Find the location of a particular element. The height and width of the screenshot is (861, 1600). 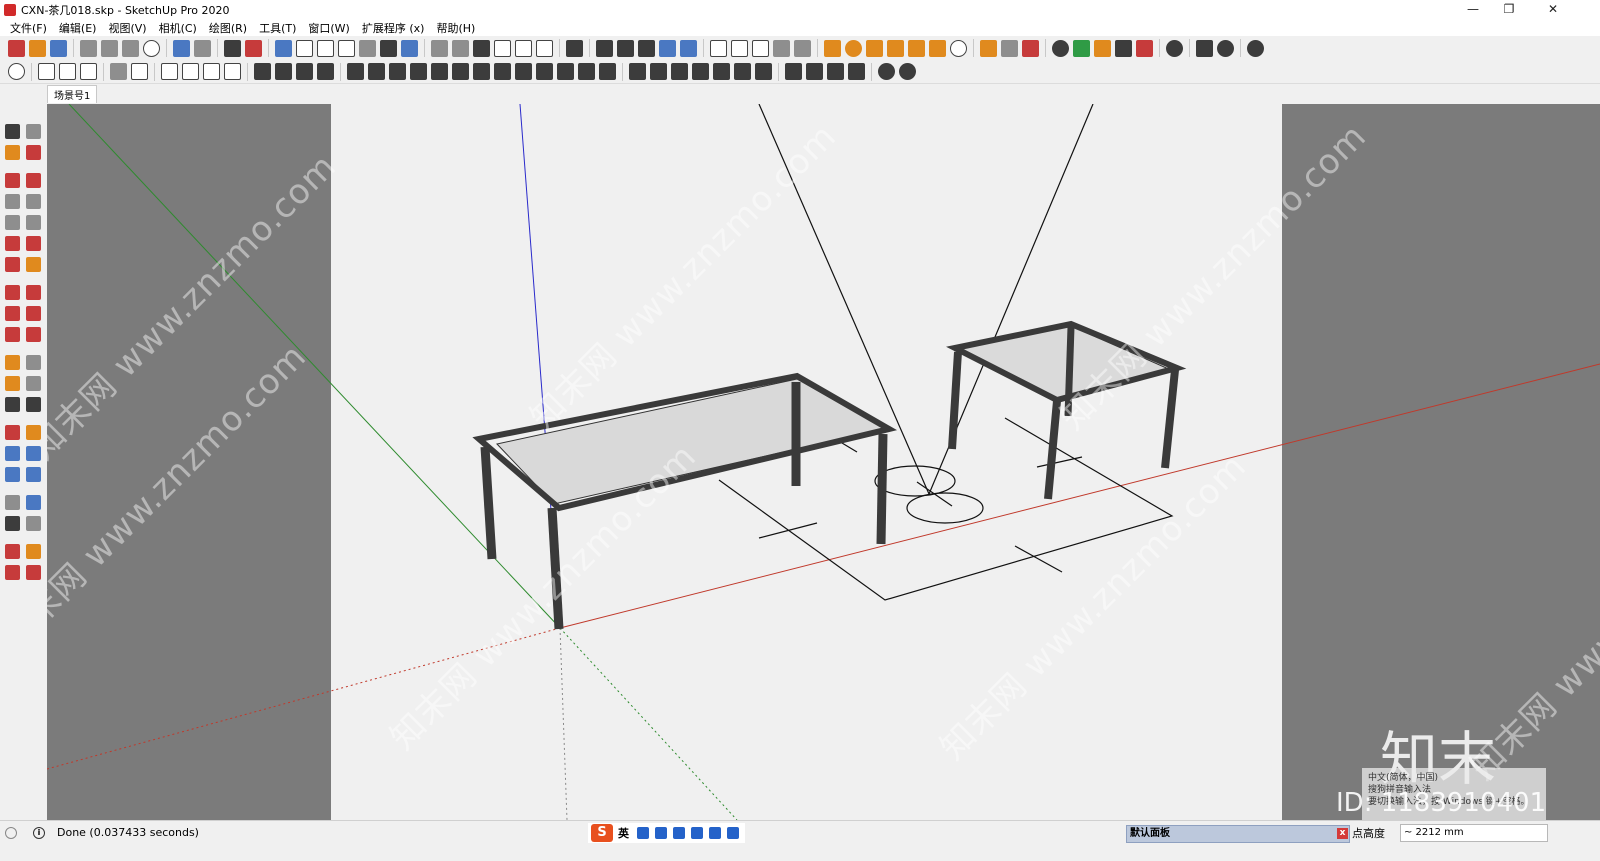

panel-shape-icon is located at coordinates (190, 71).